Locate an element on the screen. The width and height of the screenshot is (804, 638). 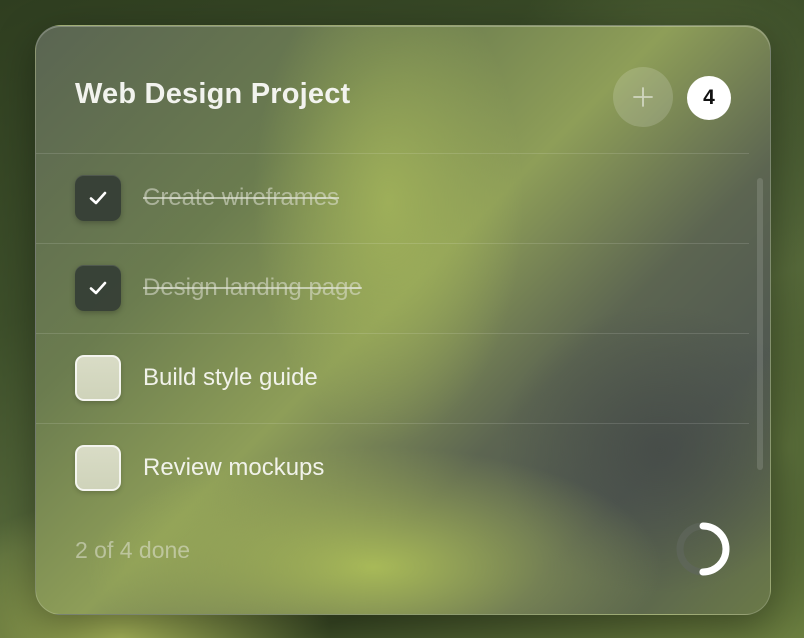
task-row: Design landing page is located at coordinates (392, 288).